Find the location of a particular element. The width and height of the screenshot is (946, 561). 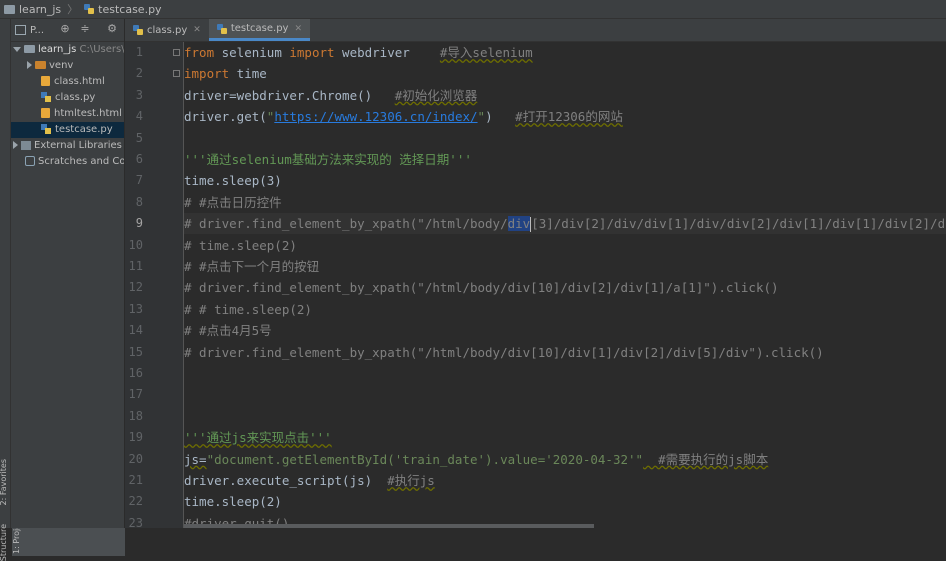

code-line: # # time.sleep(2) is located at coordinates (248, 309).